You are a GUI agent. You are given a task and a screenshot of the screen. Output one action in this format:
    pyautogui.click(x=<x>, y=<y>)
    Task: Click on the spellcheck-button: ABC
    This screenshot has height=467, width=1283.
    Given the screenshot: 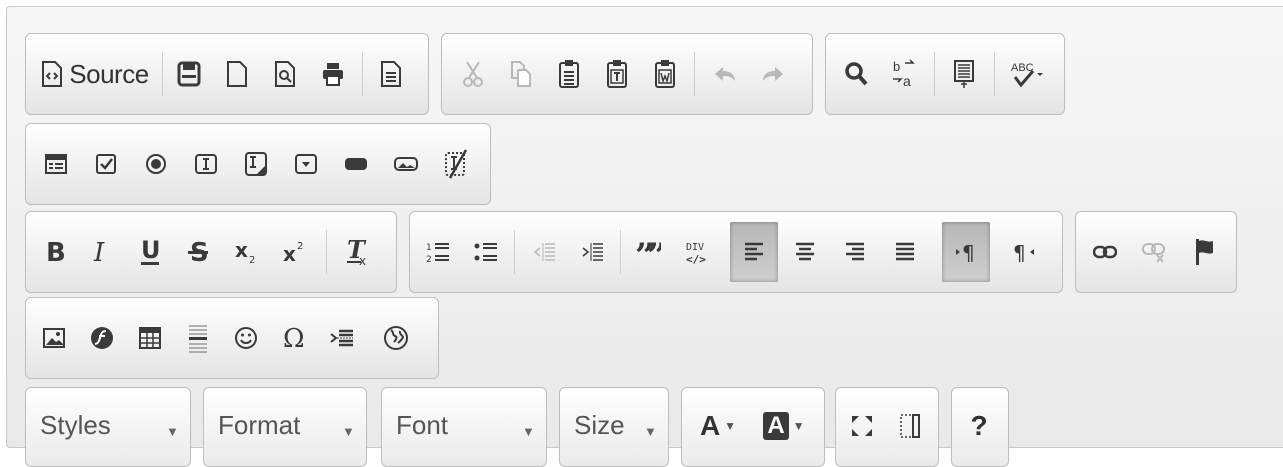 What is the action you would take?
    pyautogui.click(x=1027, y=74)
    